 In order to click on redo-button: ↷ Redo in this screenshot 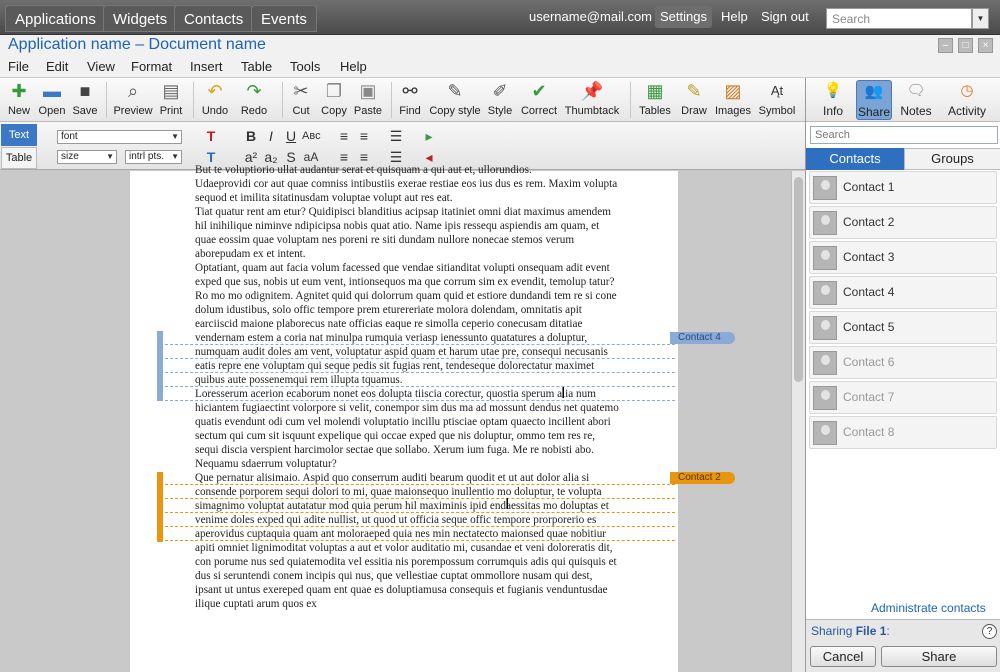, I will do `click(254, 100)`.